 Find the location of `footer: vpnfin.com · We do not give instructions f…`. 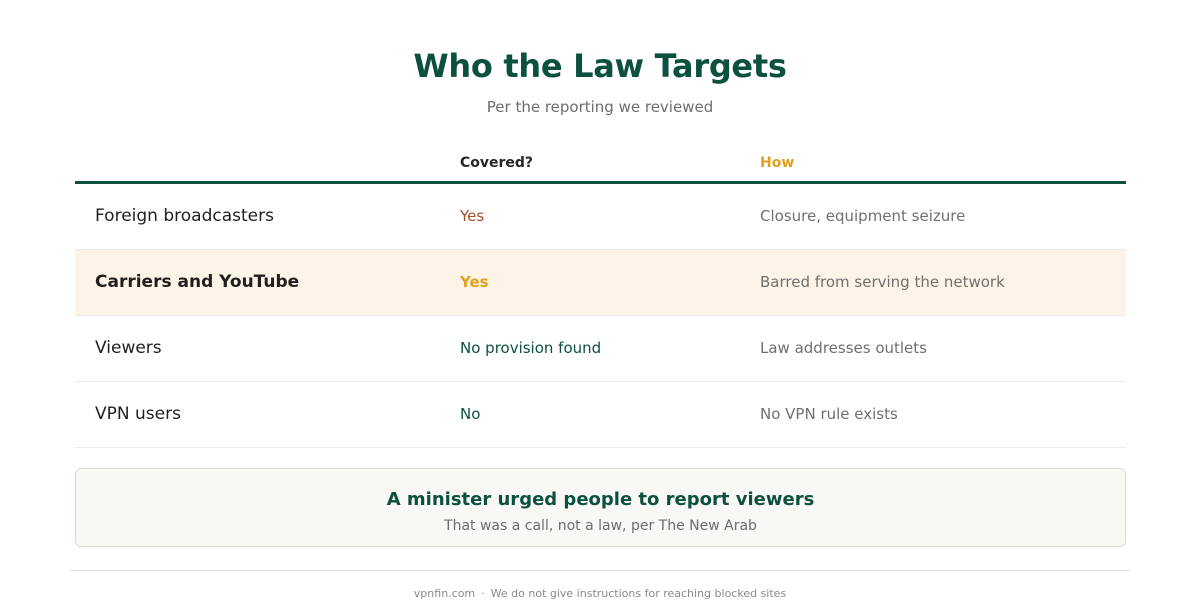

footer: vpnfin.com · We do not give instructions f… is located at coordinates (600, 594).